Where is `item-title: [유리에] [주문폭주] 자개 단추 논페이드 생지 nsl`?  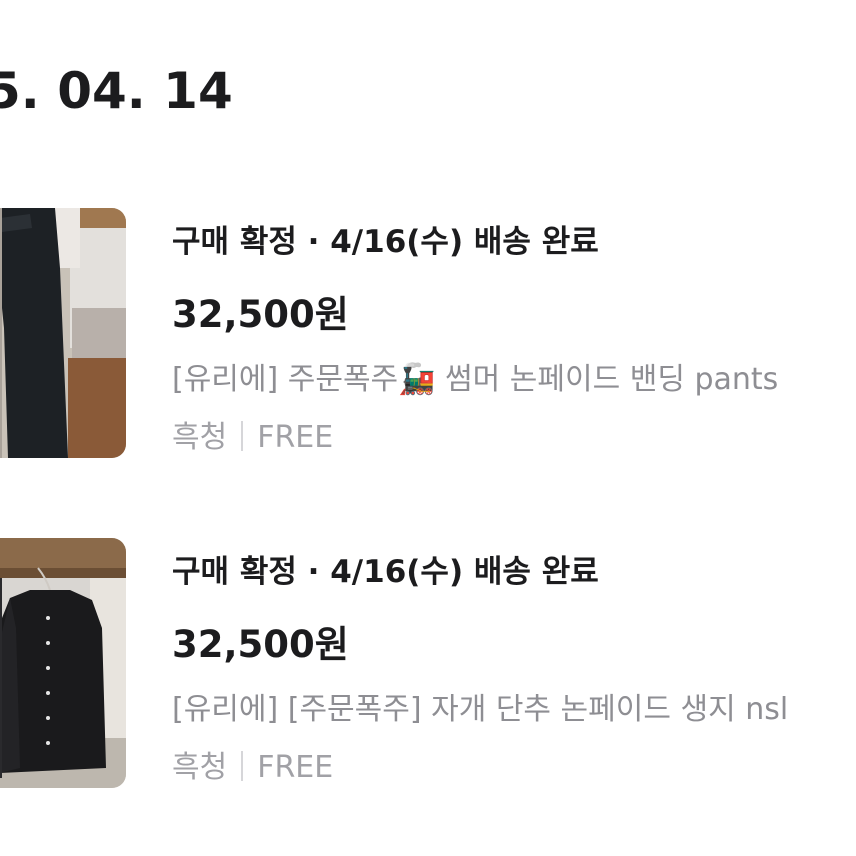
item-title: [유리에] [주문폭주] 자개 단추 논페이드 생지 nsl is located at coordinates (480, 706).